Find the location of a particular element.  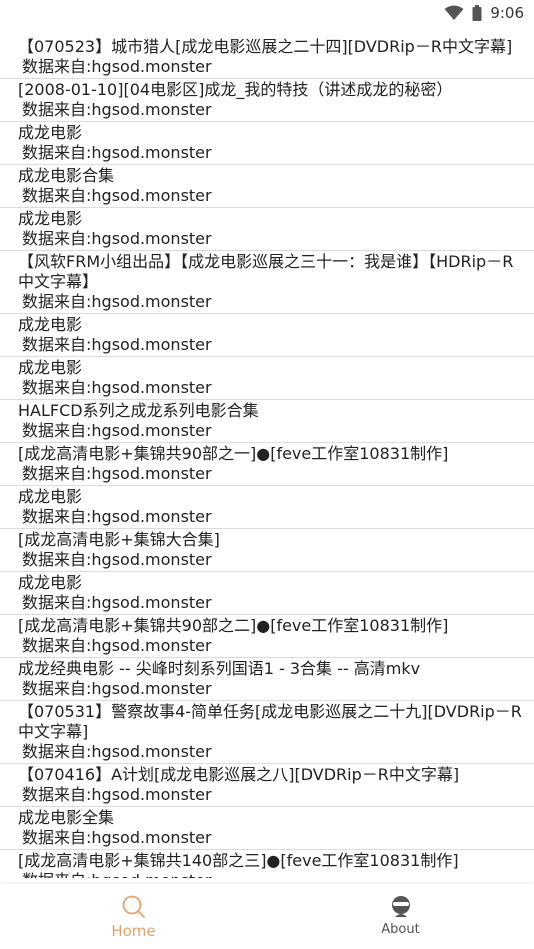

list-item-title: 成龙电影合集 is located at coordinates (66, 175).